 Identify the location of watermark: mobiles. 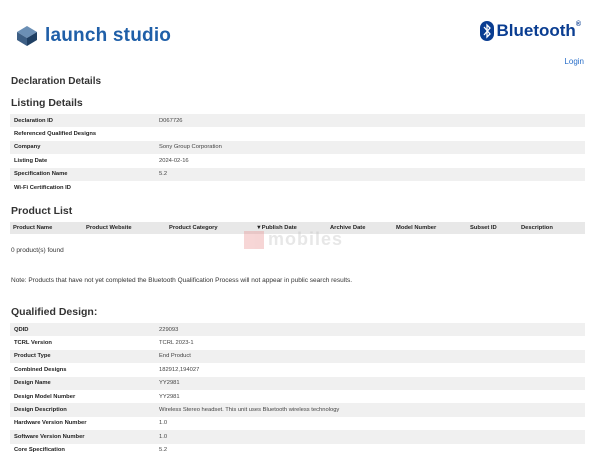
(293, 239).